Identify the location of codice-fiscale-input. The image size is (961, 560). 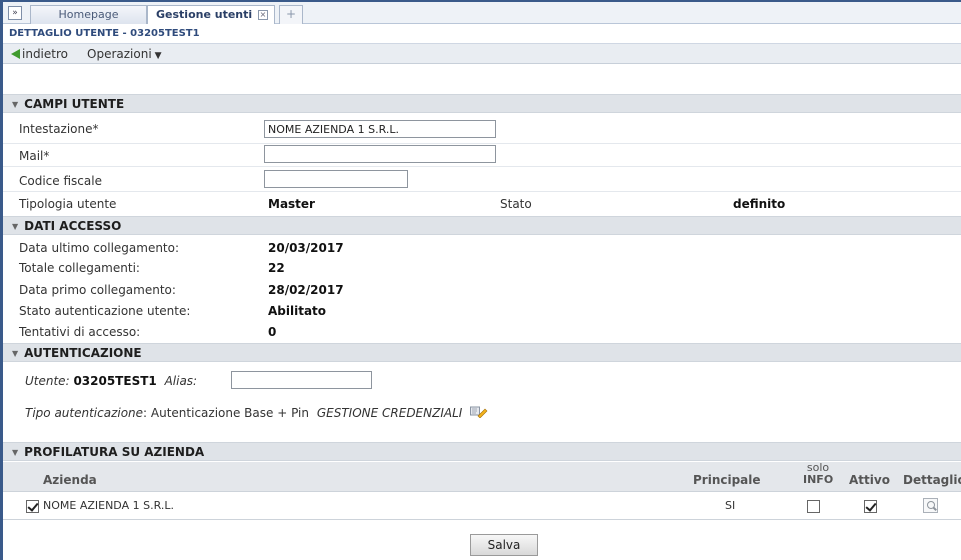
(336, 179).